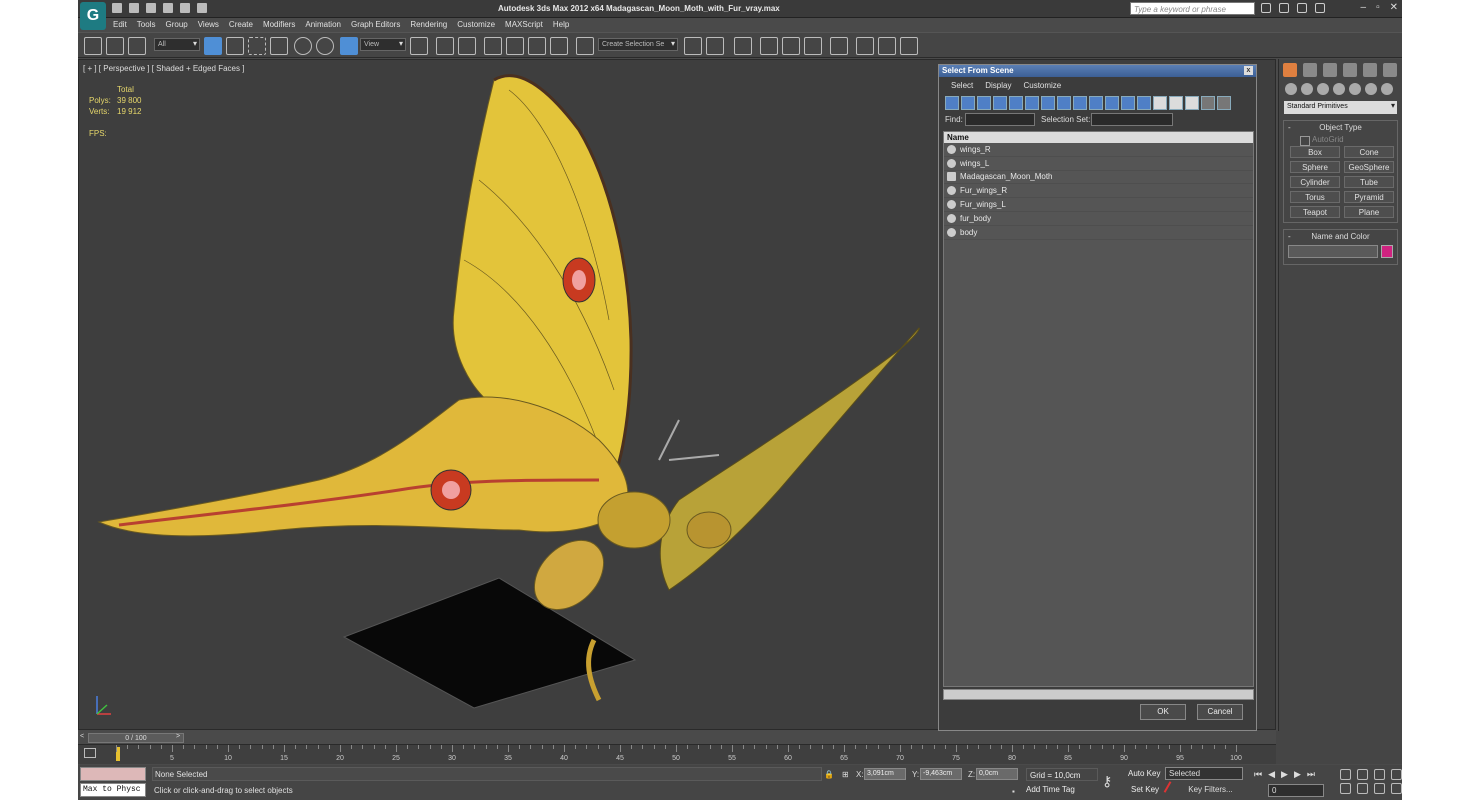 This screenshot has width=1480, height=800. I want to click on primitive-category-dropdown: Standard Primitives, so click(1340, 107).